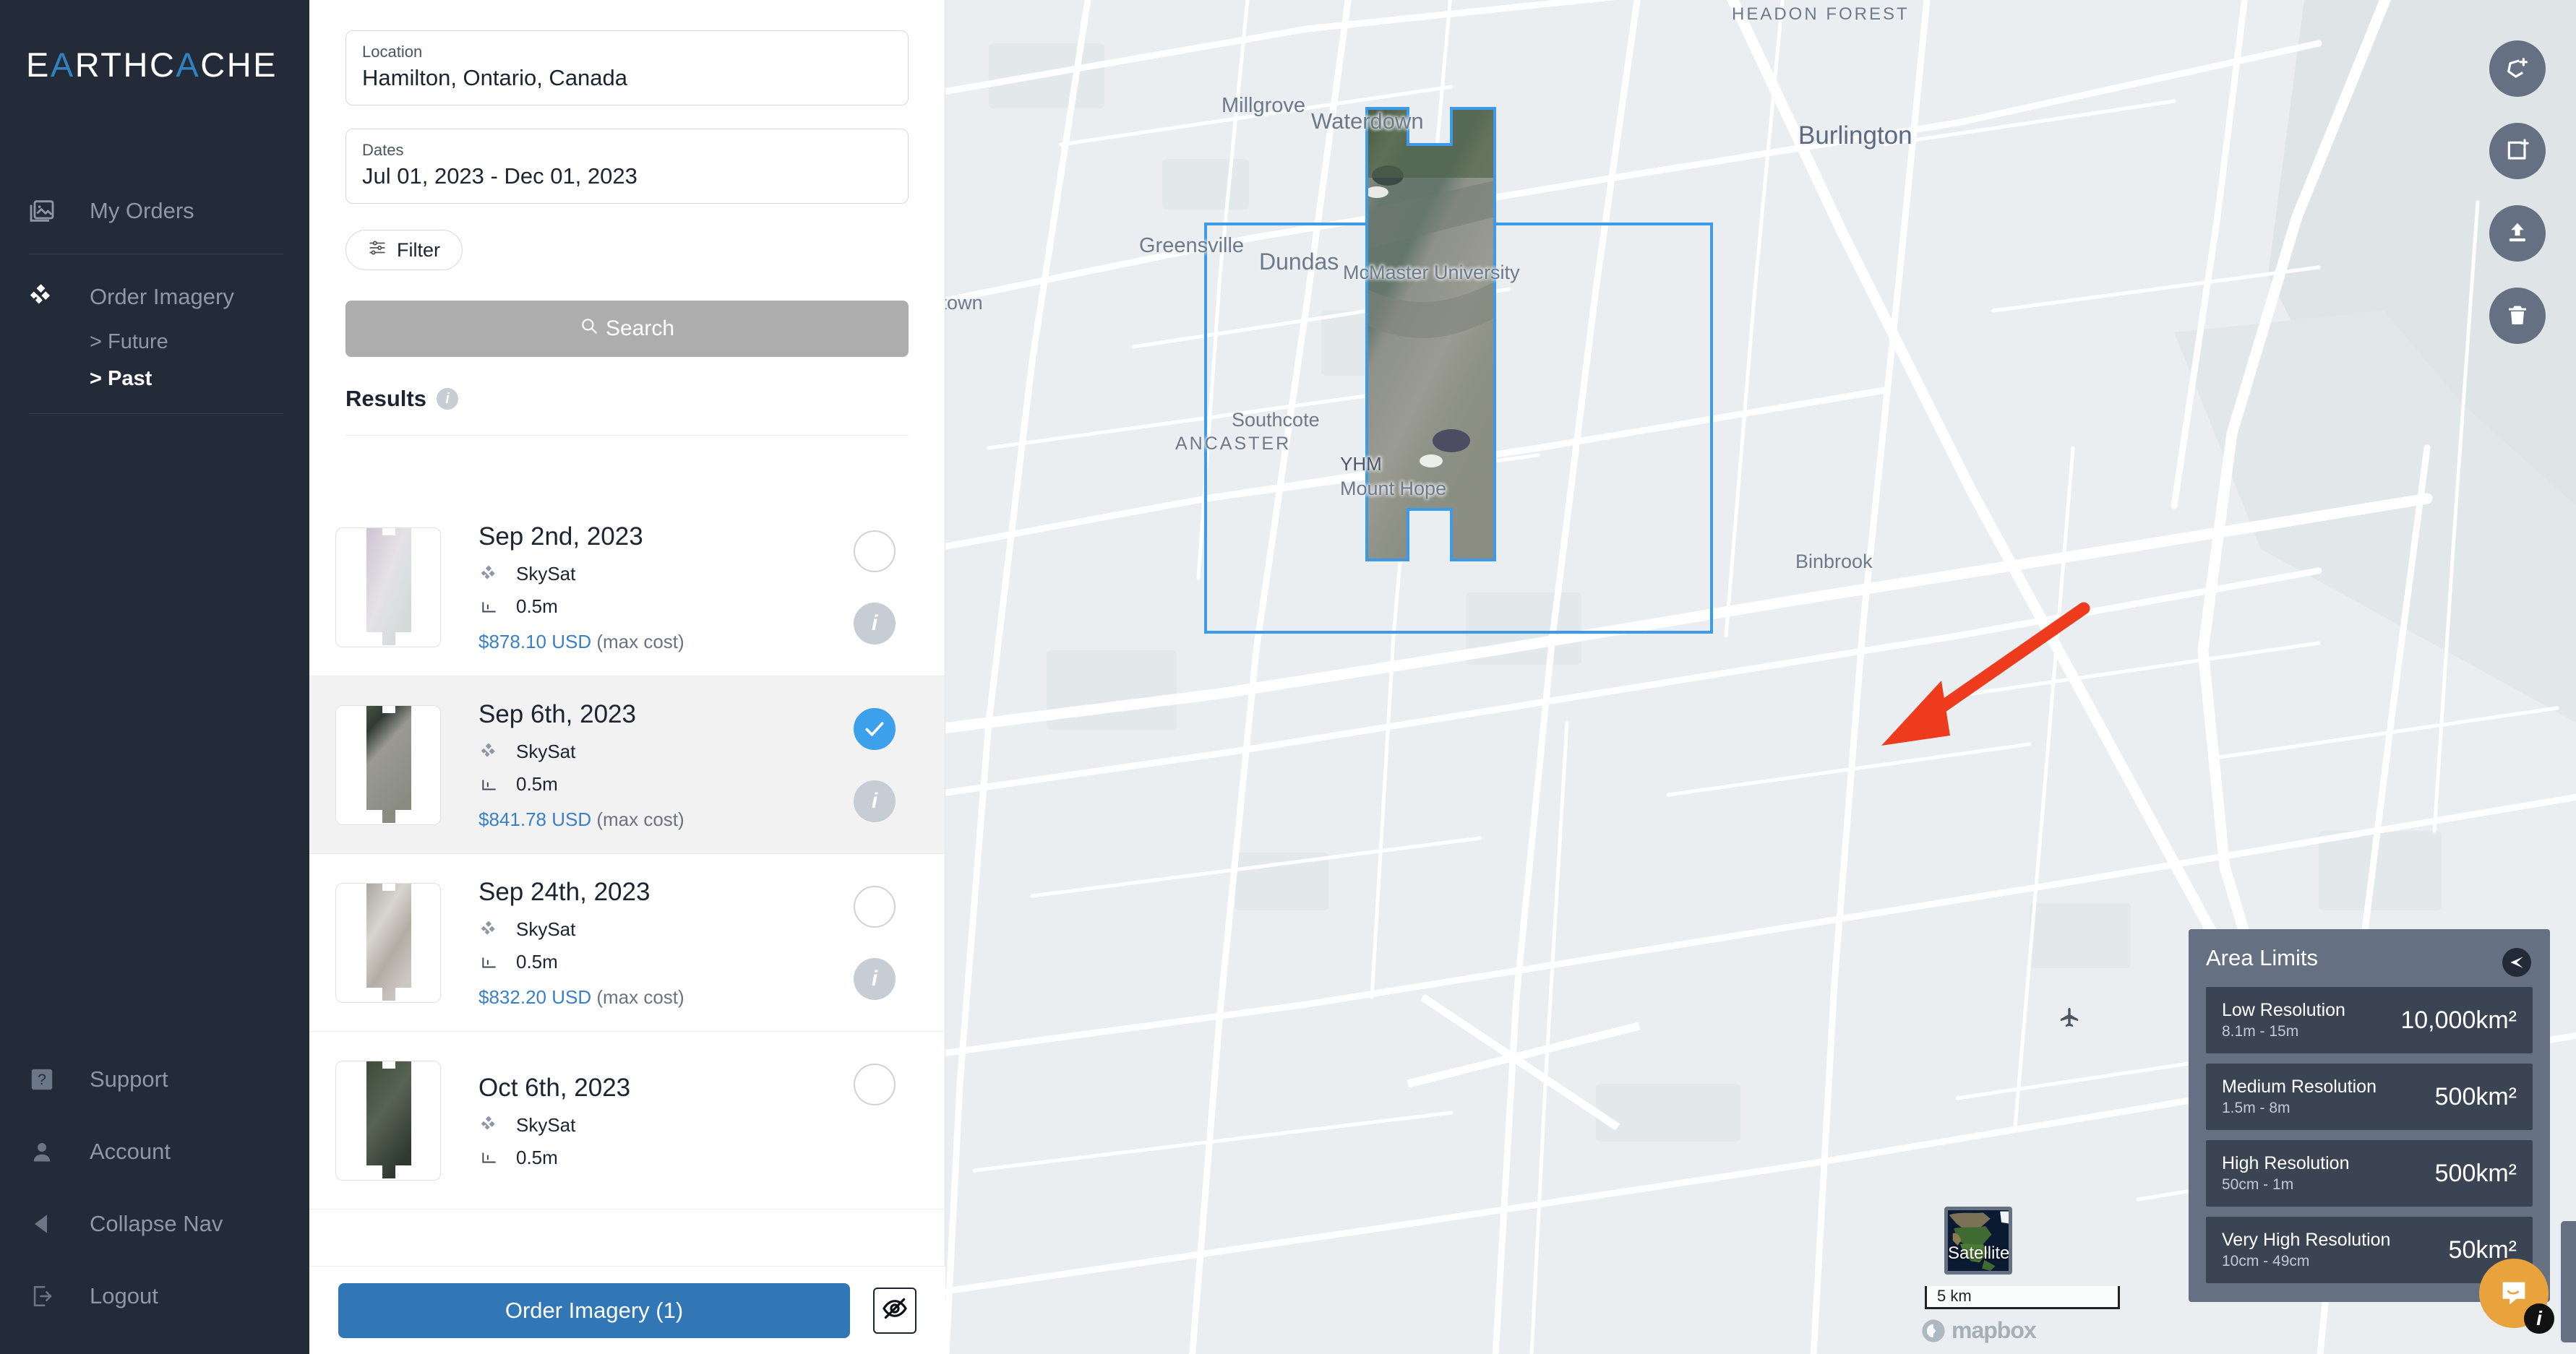 The height and width of the screenshot is (1354, 2576). What do you see at coordinates (627, 402) in the screenshot?
I see `results-header: Results i` at bounding box center [627, 402].